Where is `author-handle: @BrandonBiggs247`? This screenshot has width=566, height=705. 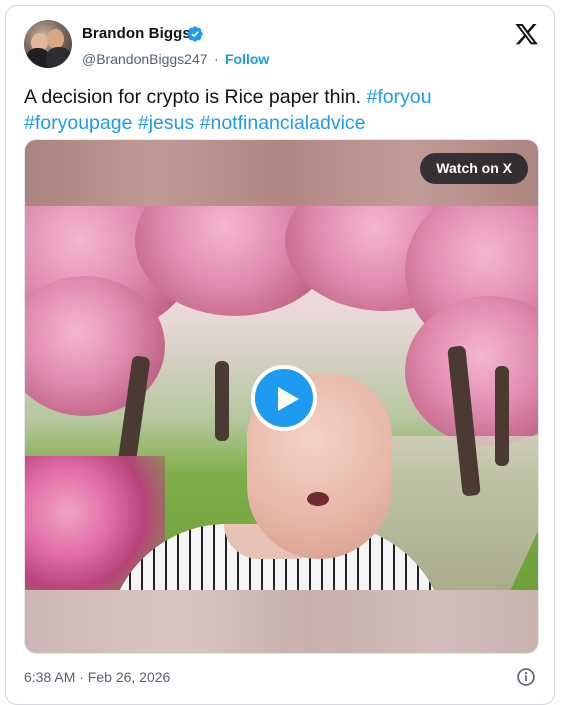
author-handle: @BrandonBiggs247 is located at coordinates (145, 59).